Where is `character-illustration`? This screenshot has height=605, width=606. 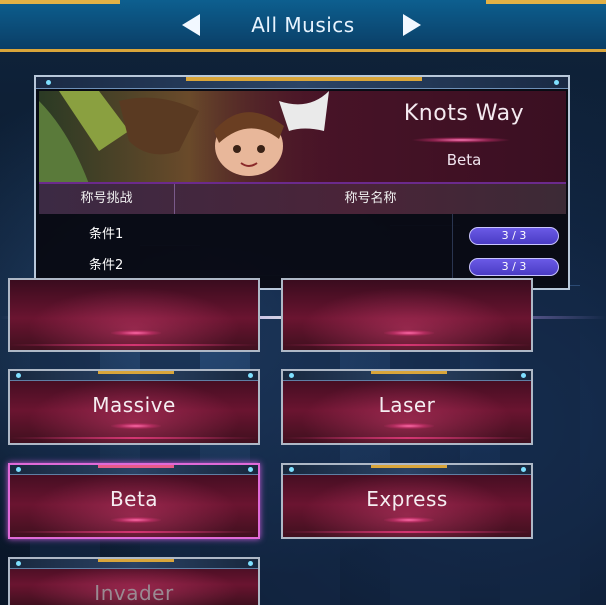 character-illustration is located at coordinates (189, 136).